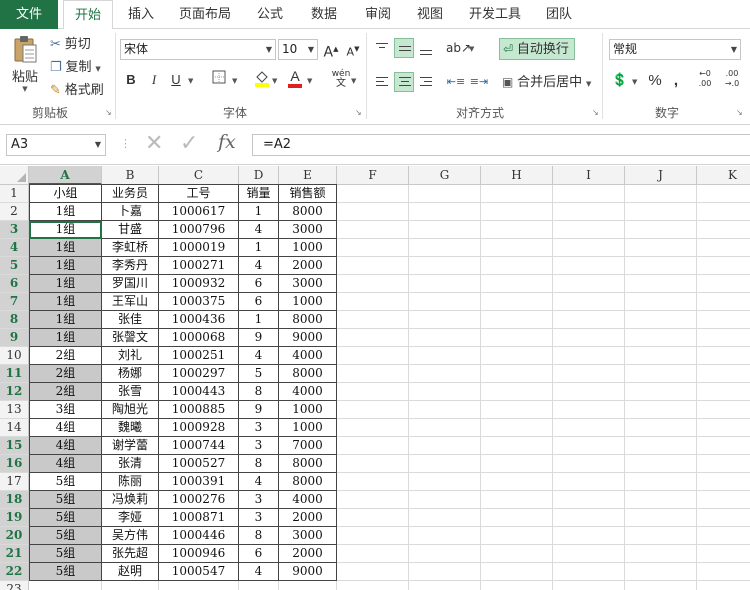 This screenshot has height=590, width=750. I want to click on cell-a14: 4组, so click(65, 428).